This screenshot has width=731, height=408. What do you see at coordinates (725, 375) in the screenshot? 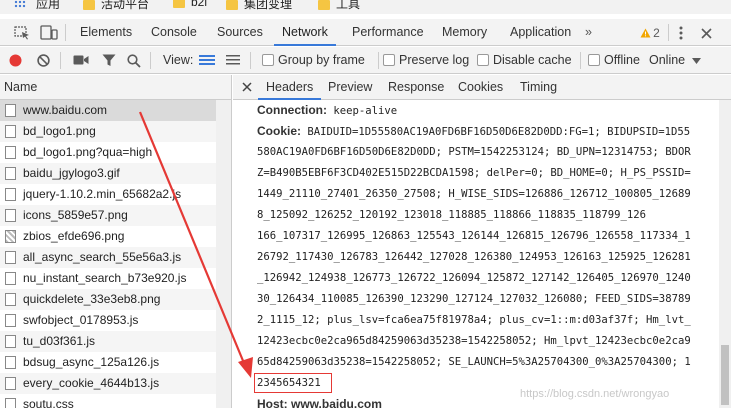
I see `scrollbar-thumb` at bounding box center [725, 375].